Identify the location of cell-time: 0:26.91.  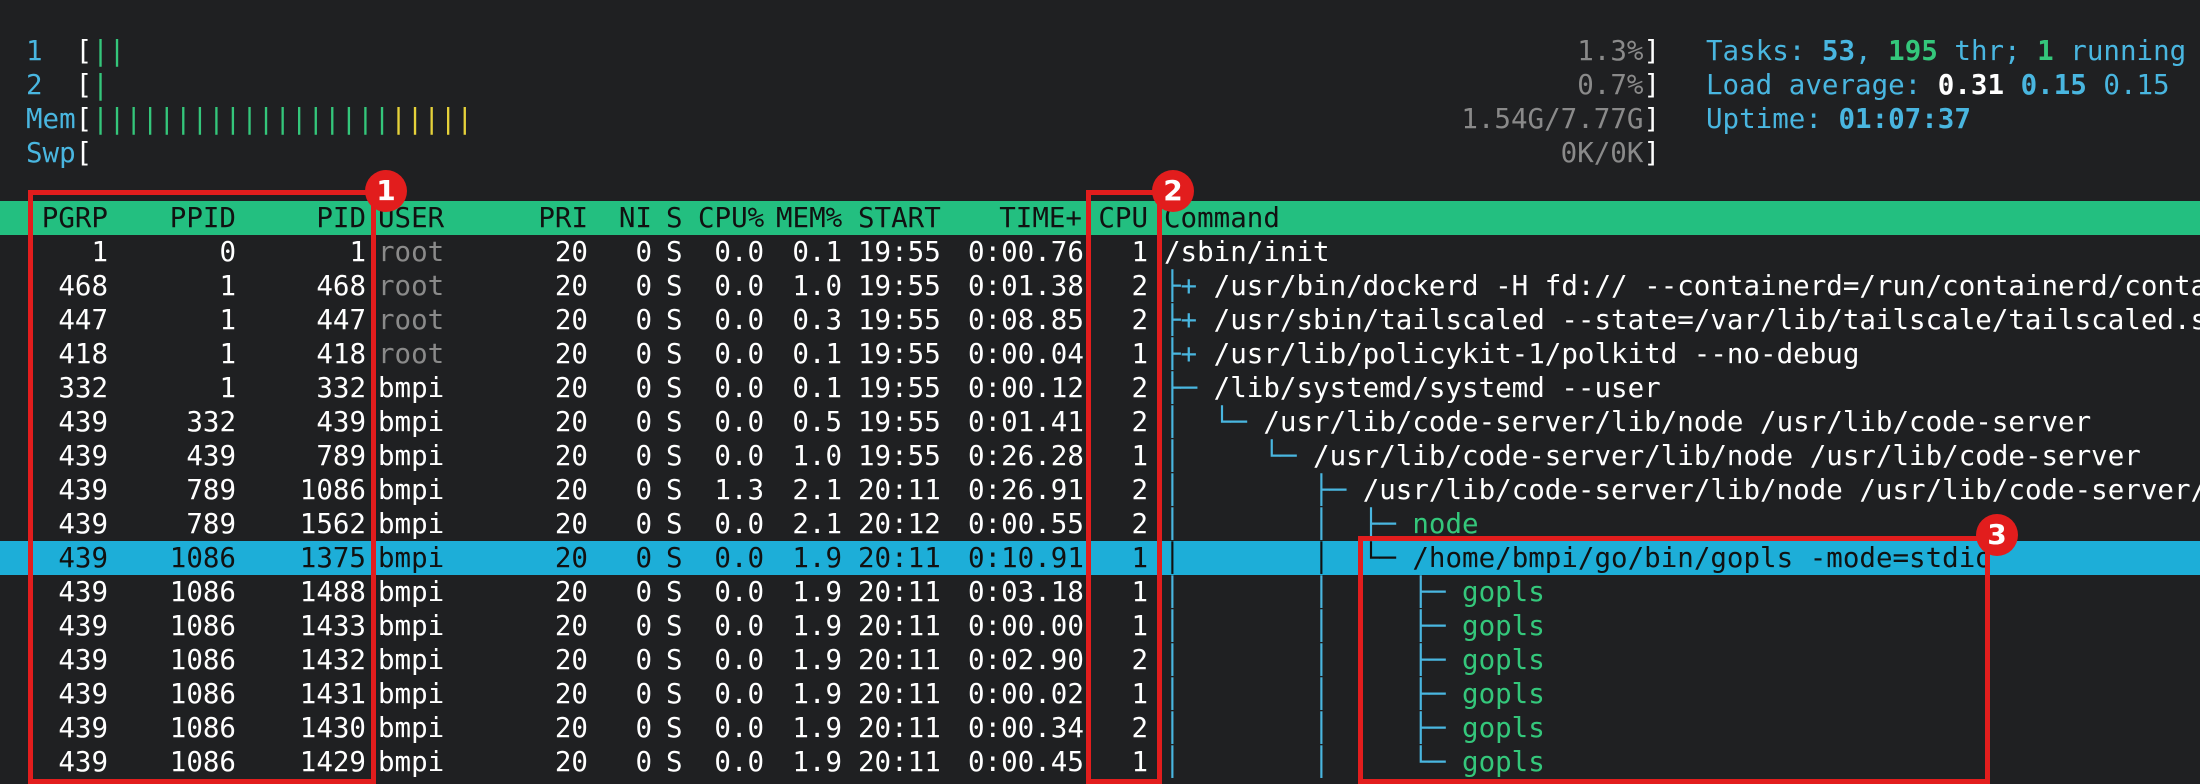
(1026, 490).